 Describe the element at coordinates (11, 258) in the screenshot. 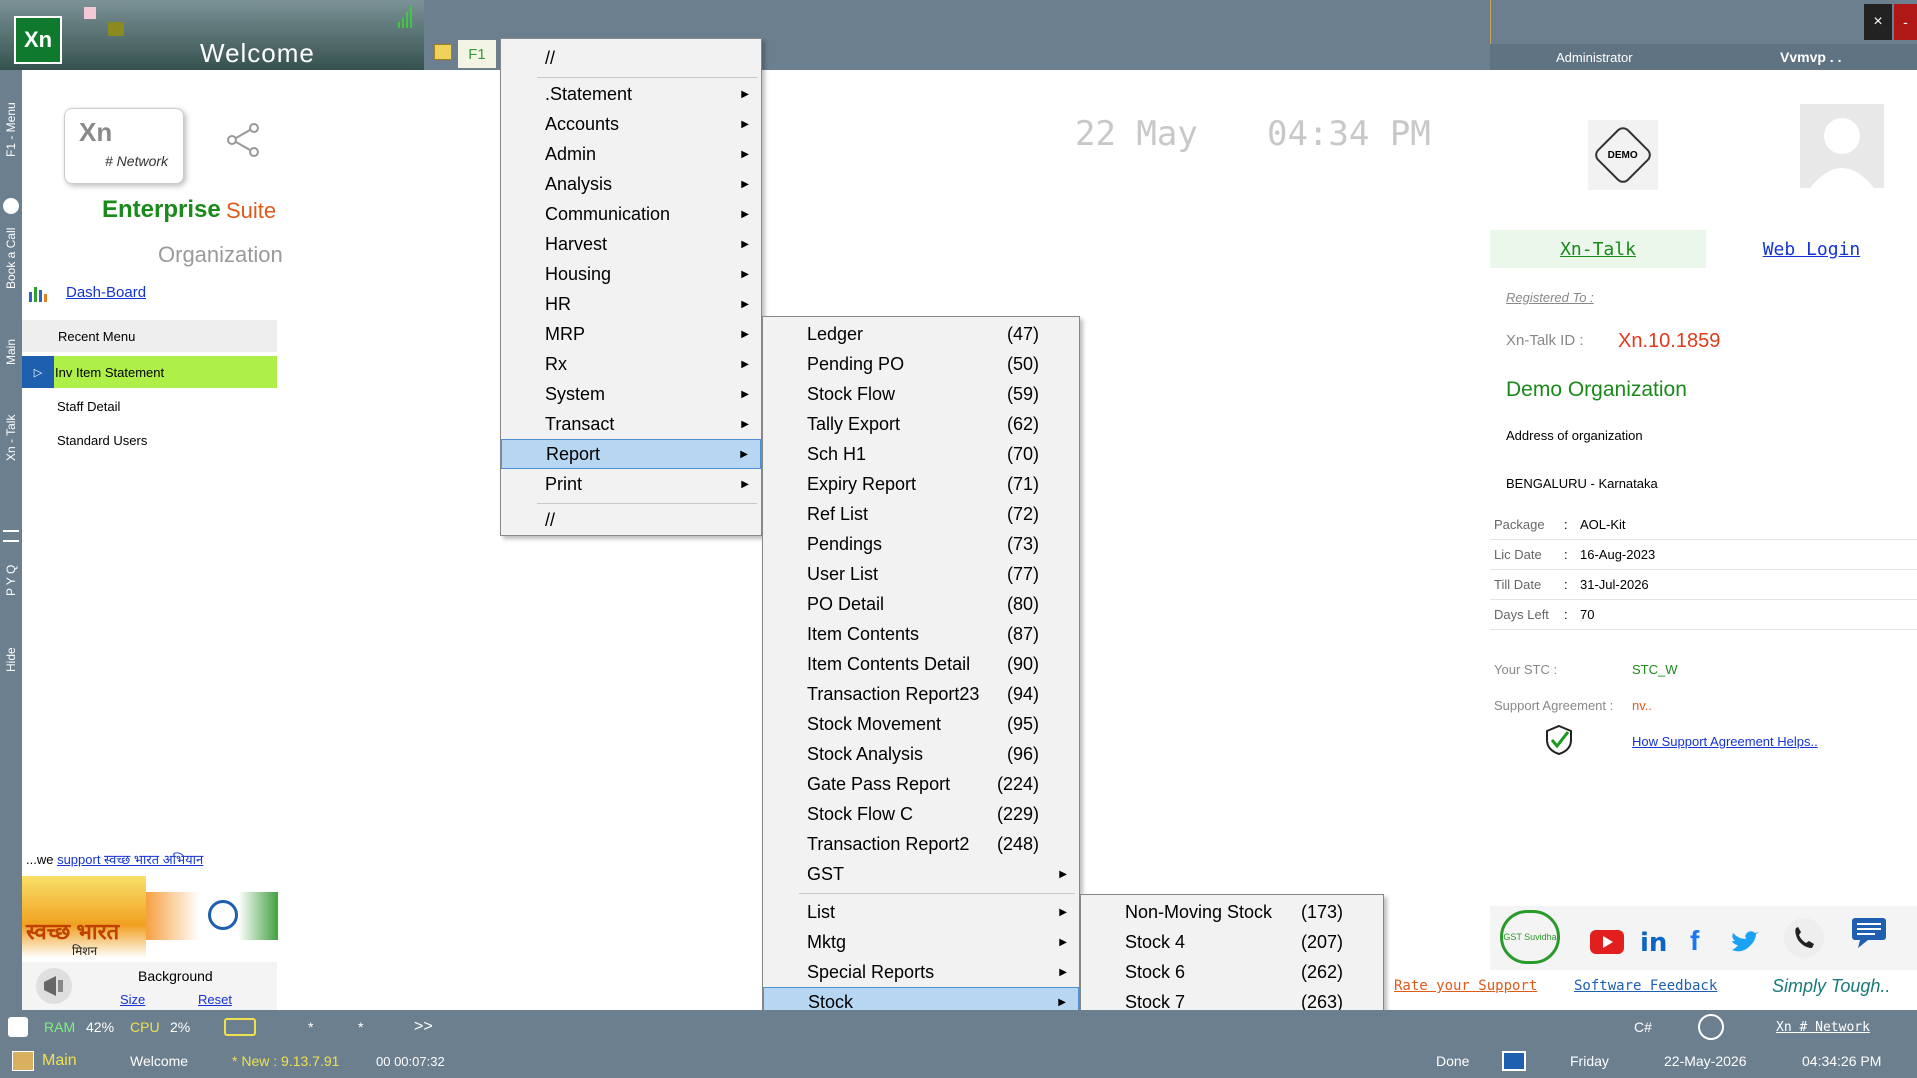

I see `tab-book-call: Book a Call` at that location.